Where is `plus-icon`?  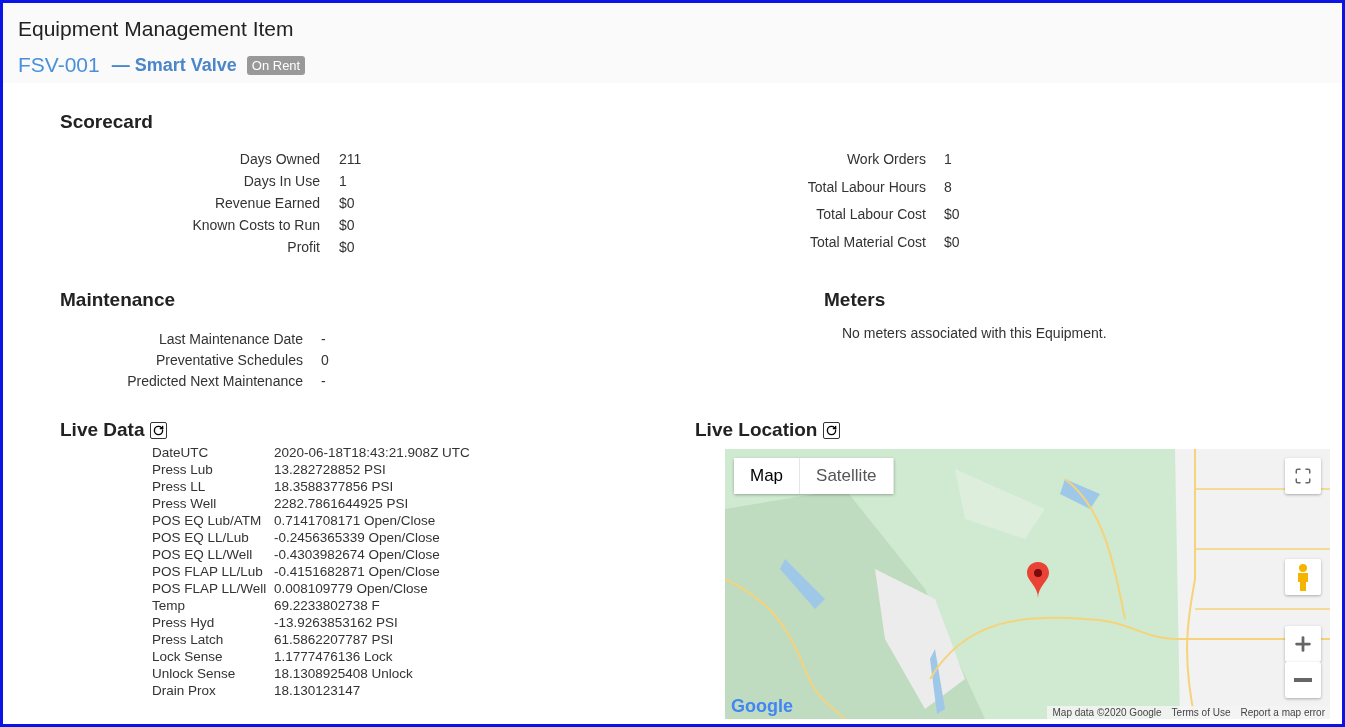 plus-icon is located at coordinates (1303, 644).